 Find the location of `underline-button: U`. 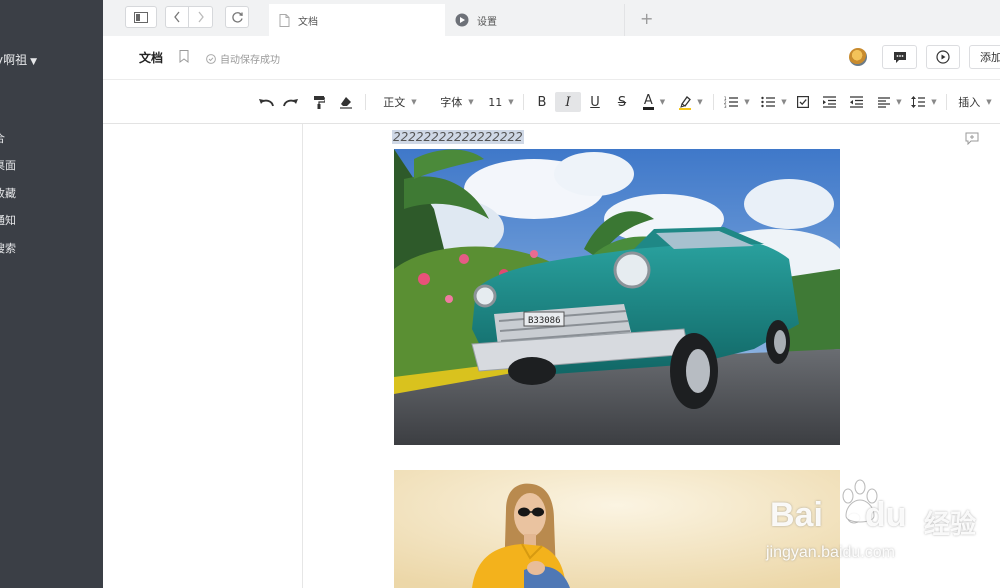

underline-button: U is located at coordinates (595, 102).